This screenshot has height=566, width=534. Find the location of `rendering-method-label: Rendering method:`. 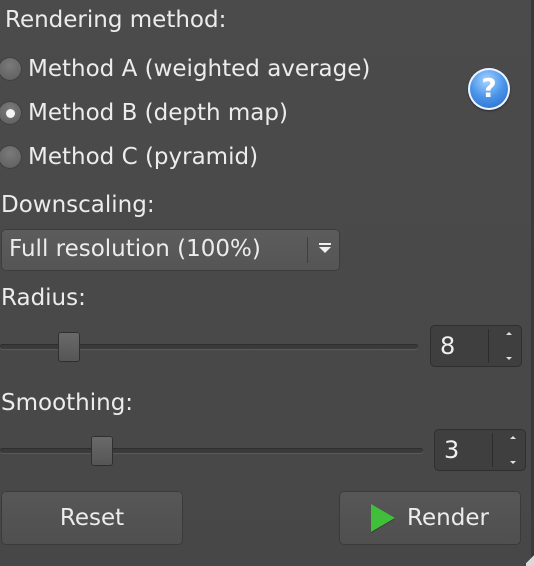

rendering-method-label: Rendering method: is located at coordinates (116, 20).